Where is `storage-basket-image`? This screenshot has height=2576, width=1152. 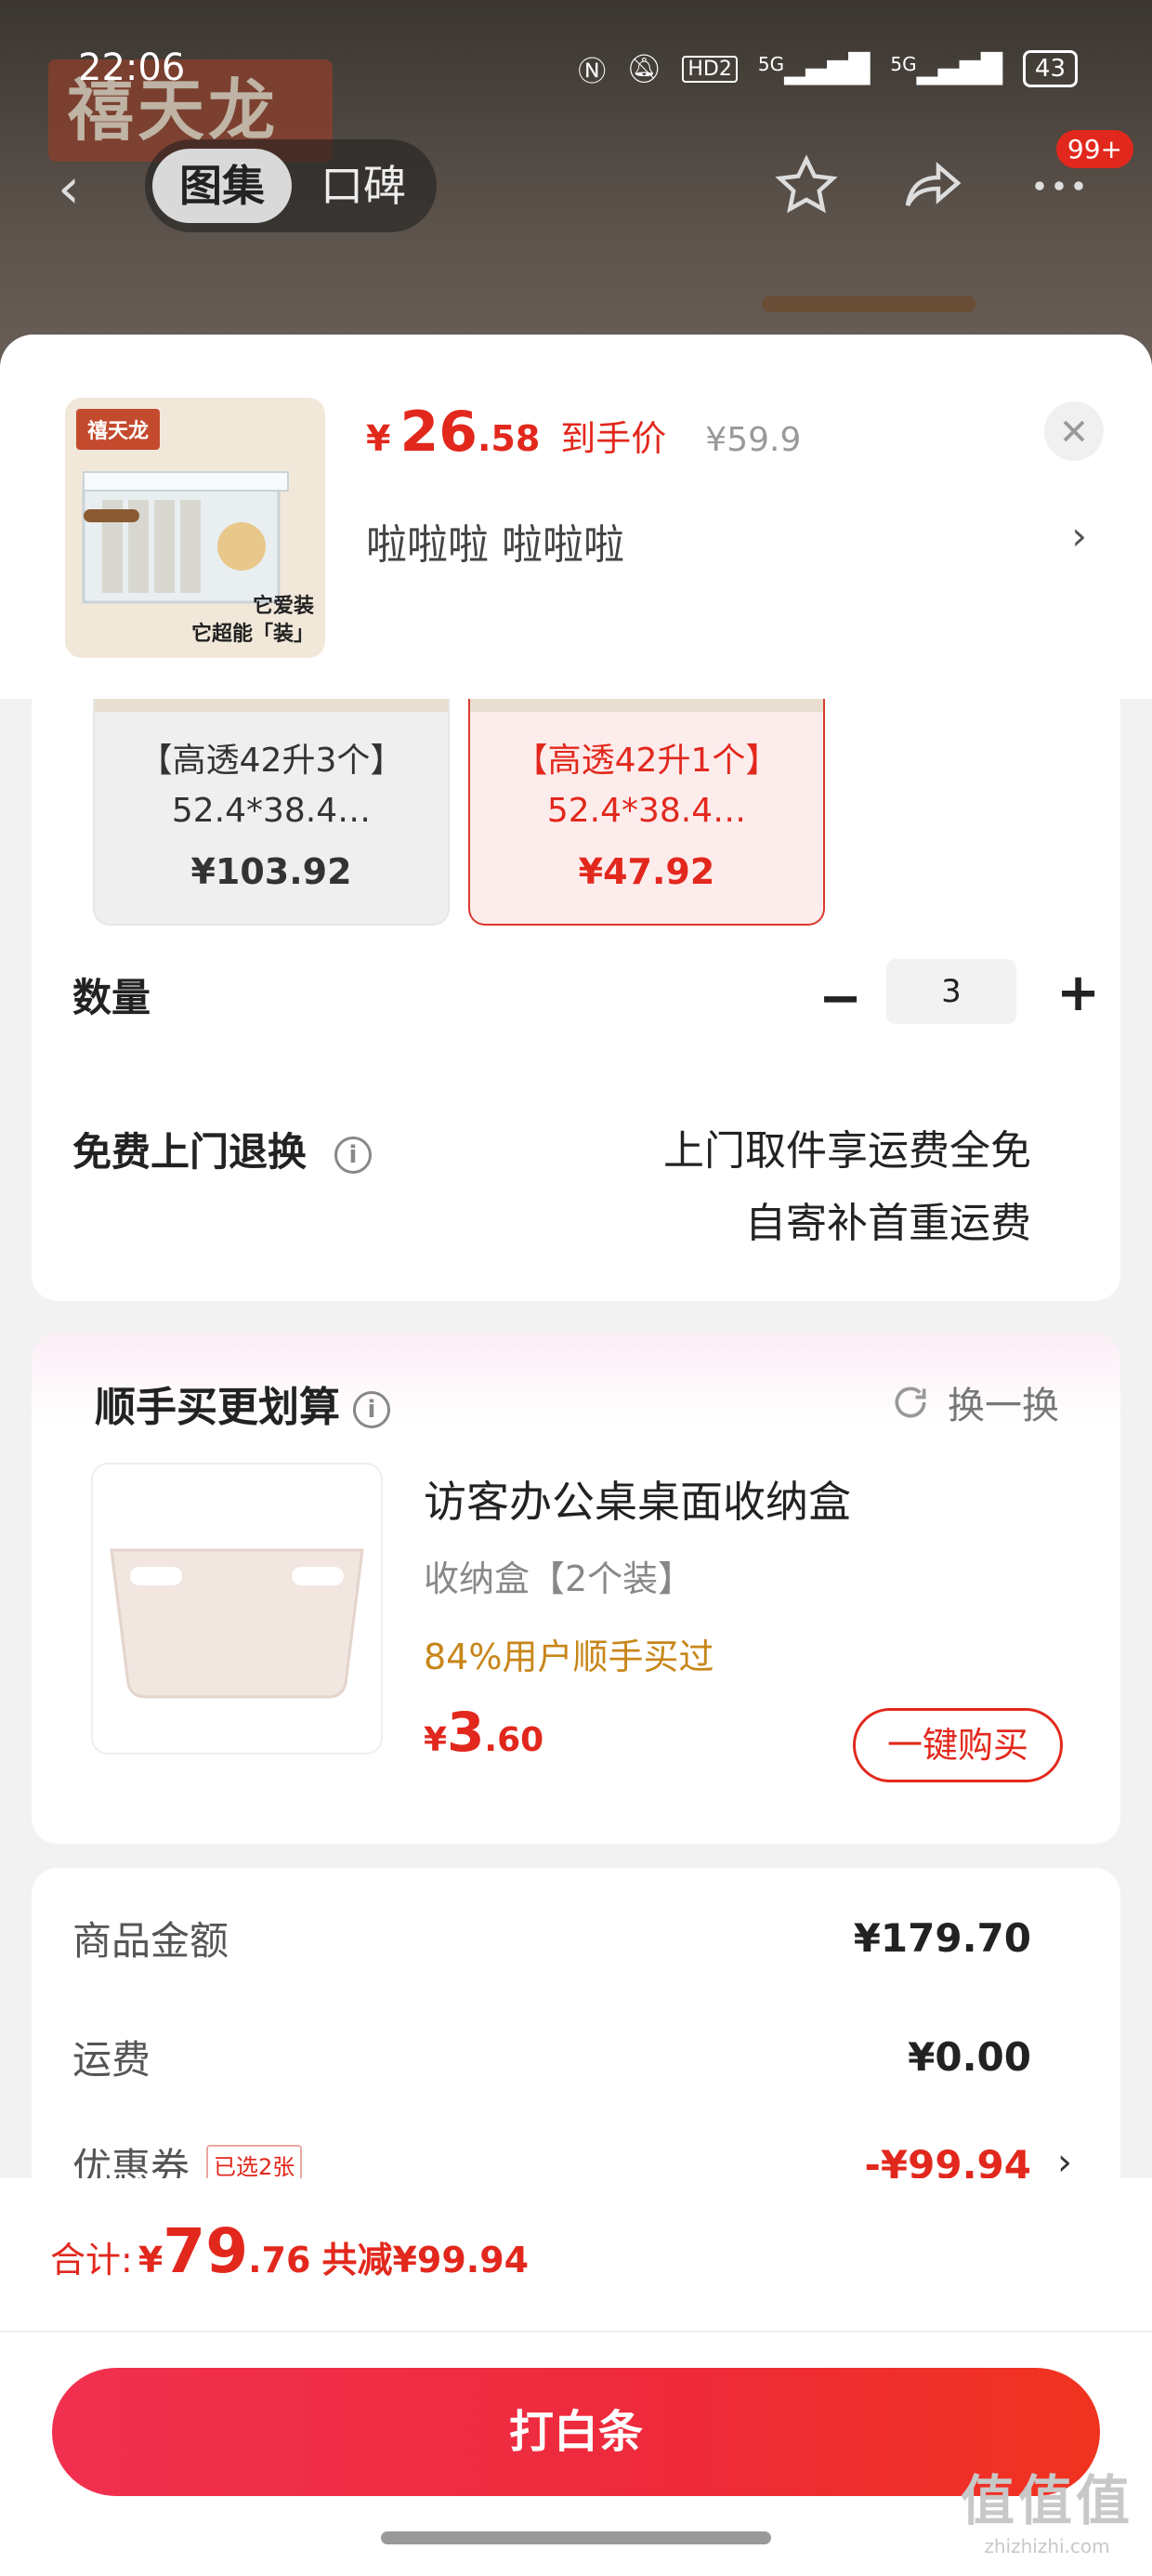 storage-basket-image is located at coordinates (237, 1623).